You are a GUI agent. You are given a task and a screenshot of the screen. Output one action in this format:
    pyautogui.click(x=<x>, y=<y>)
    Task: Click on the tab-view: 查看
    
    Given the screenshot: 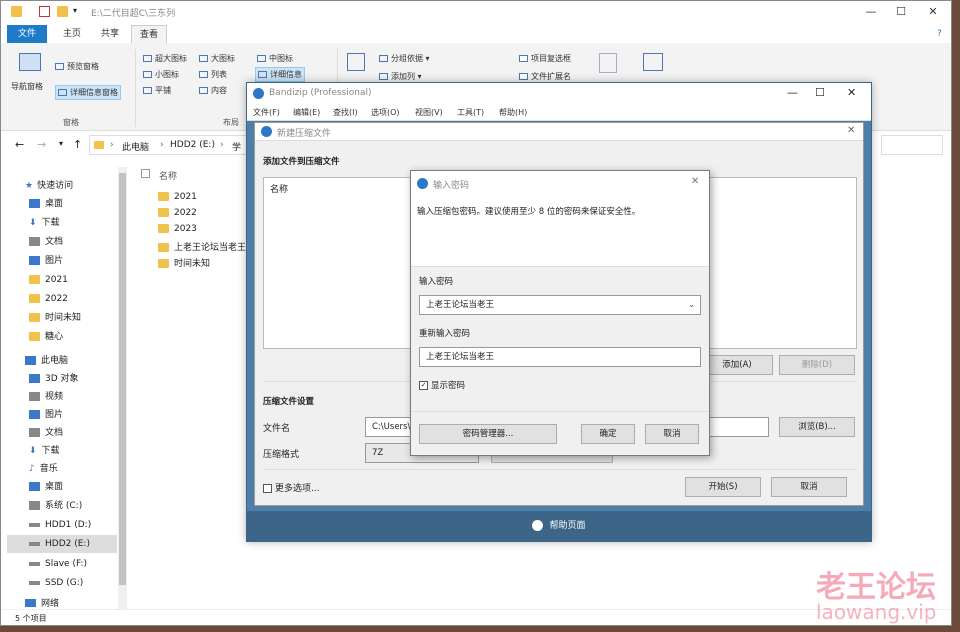 What is the action you would take?
    pyautogui.click(x=149, y=34)
    